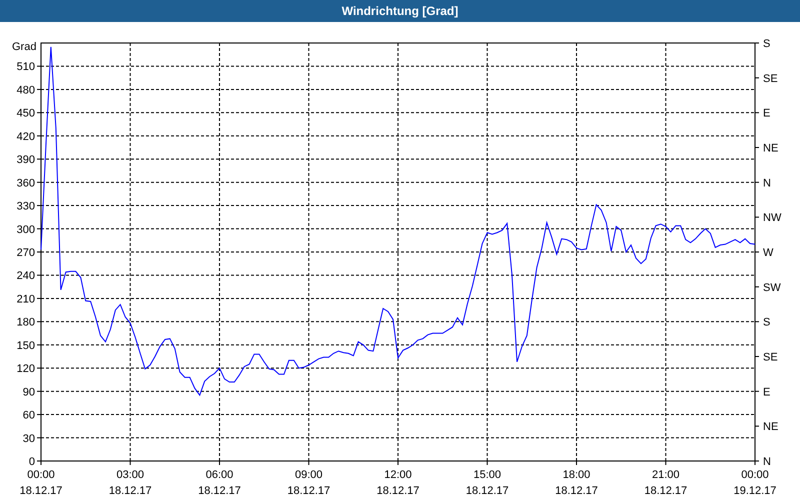  I want to click on axis-tick-label: 180, so click(25, 322).